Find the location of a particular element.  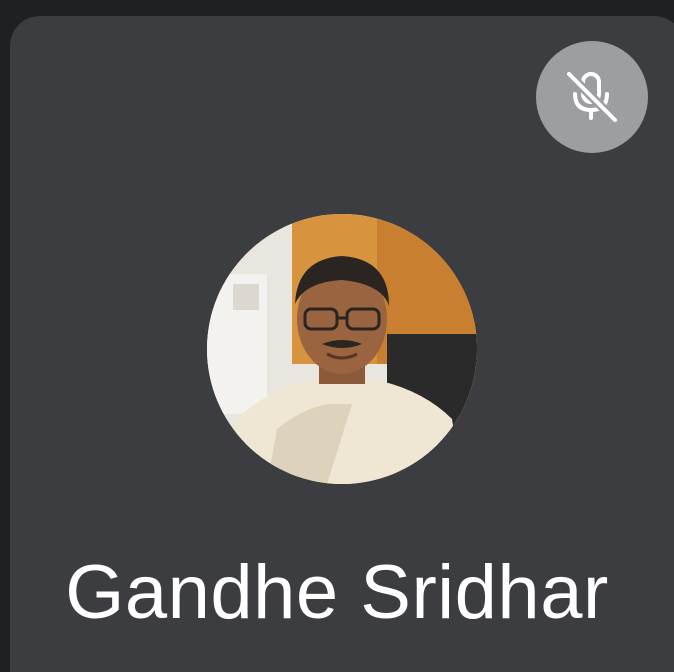

participant-name: Gandhe Sridhar is located at coordinates (337, 592).